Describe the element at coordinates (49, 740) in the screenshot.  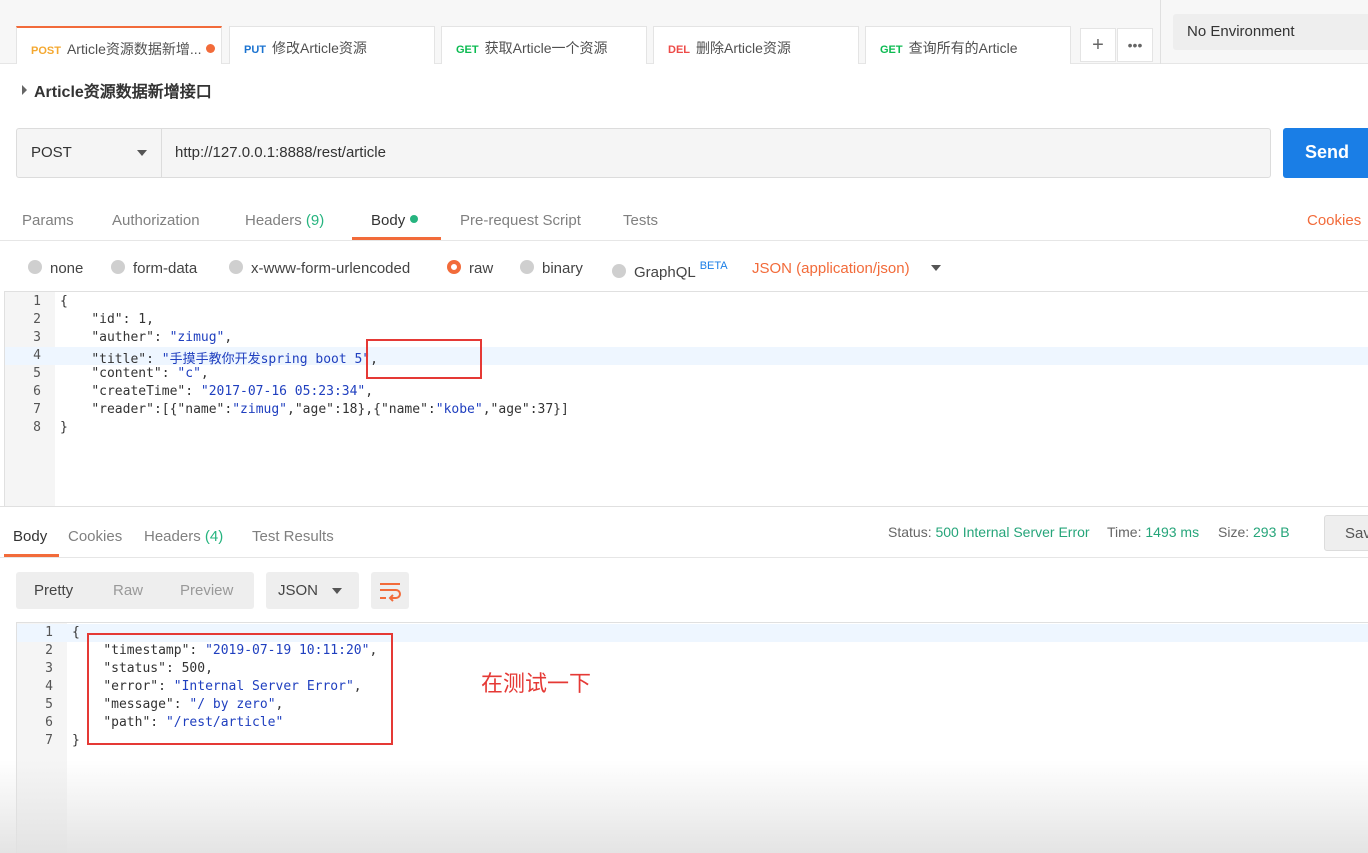
I see `line-number: 7` at that location.